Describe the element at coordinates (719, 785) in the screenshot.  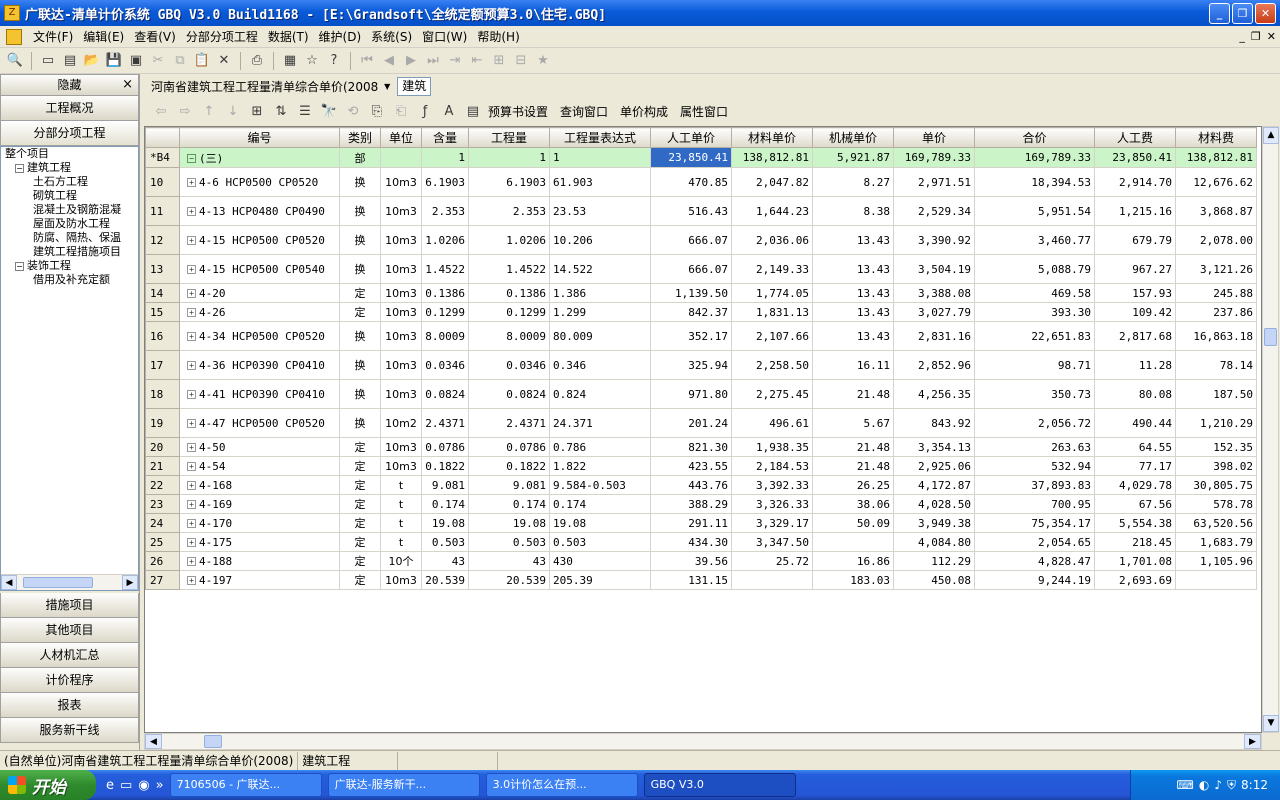
I see `task-item-active: GBQ V3.0` at that location.